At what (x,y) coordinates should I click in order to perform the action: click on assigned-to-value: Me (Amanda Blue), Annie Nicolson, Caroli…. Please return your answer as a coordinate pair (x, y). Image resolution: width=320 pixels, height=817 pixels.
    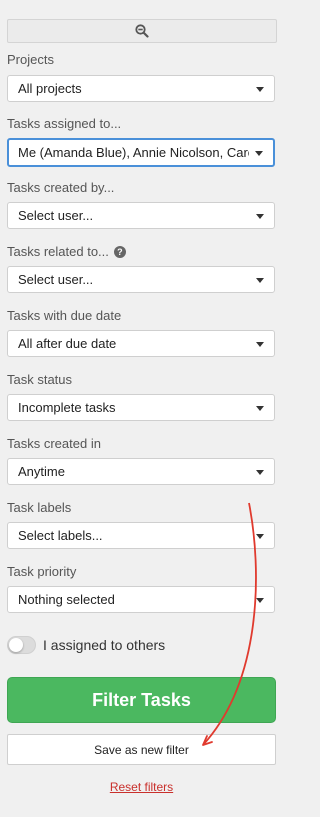
    Looking at the image, I should click on (133, 152).